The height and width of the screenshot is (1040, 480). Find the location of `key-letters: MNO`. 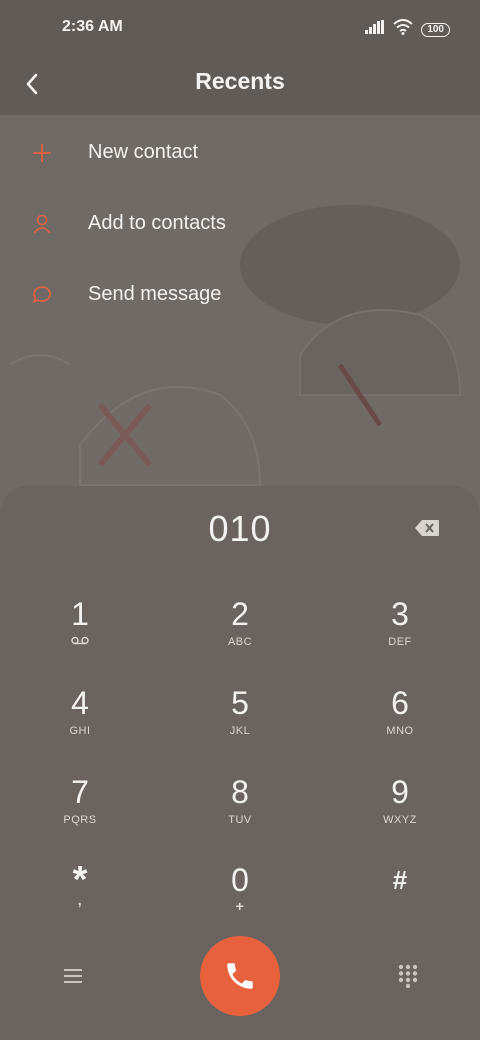

key-letters: MNO is located at coordinates (400, 731).